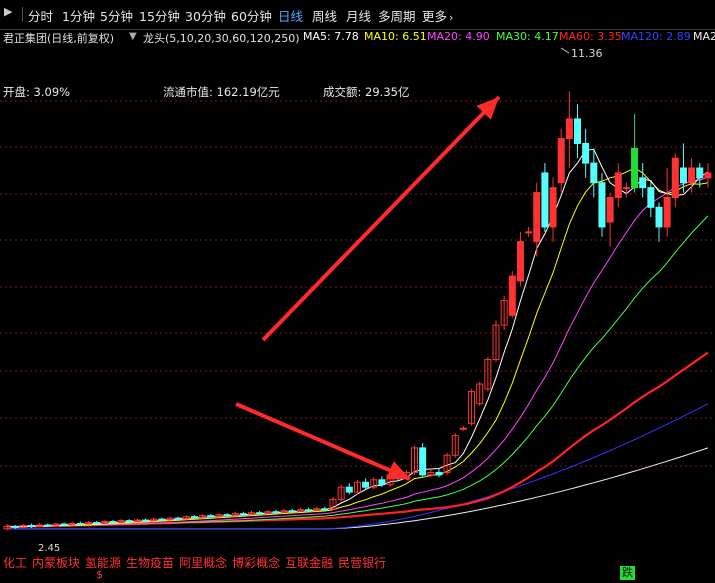 The image size is (715, 583). I want to click on arrow-lower-shaft, so click(323, 441).